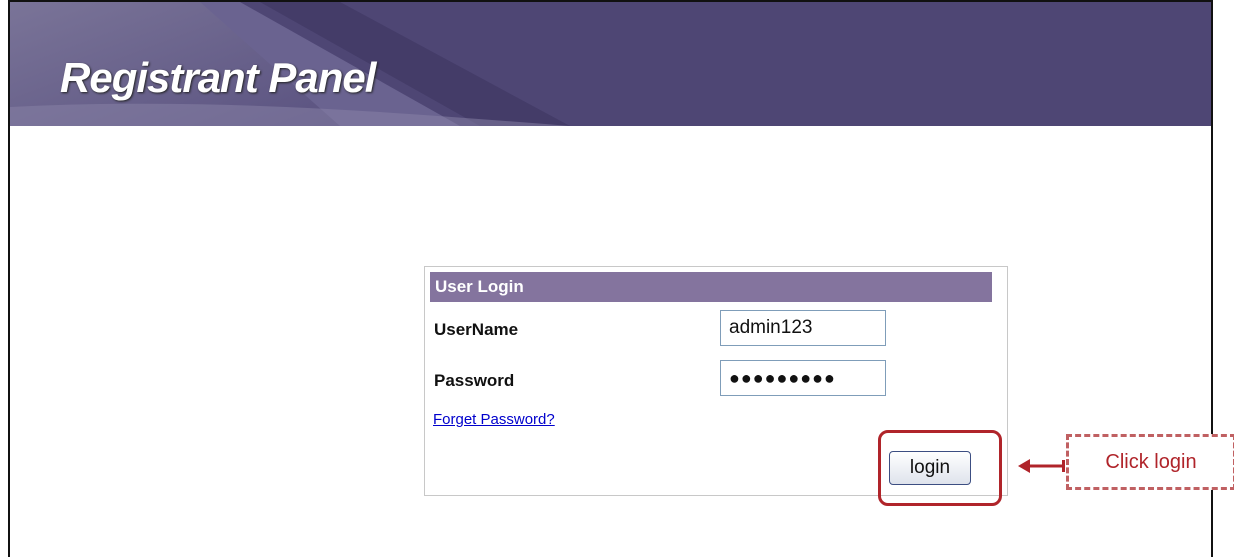 The width and height of the screenshot is (1234, 557). What do you see at coordinates (494, 419) in the screenshot?
I see `forgot-password-link: Forget Password?` at bounding box center [494, 419].